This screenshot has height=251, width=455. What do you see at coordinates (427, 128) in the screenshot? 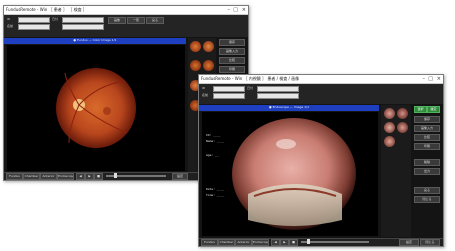
I see `endoscope-side-import-button: 画像入力` at bounding box center [427, 128].